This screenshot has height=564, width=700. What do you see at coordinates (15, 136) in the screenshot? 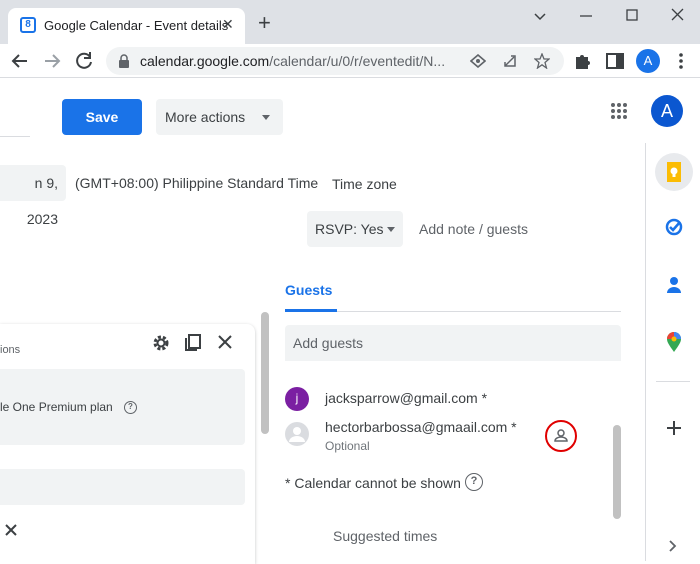
I see `header-divider` at bounding box center [15, 136].